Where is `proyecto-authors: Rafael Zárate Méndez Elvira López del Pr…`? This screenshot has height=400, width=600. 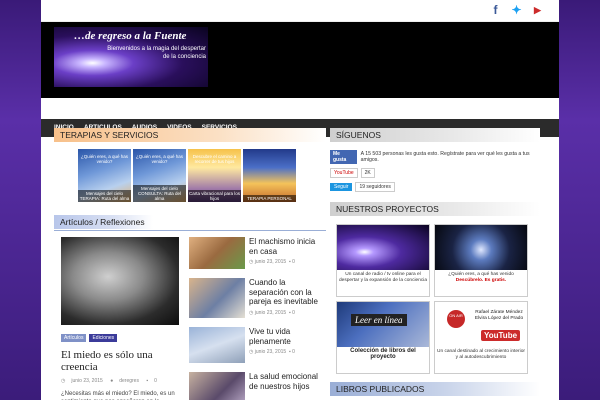 proyecto-authors: Rafael Zárate Méndez Elvira López del Pr… is located at coordinates (499, 315).